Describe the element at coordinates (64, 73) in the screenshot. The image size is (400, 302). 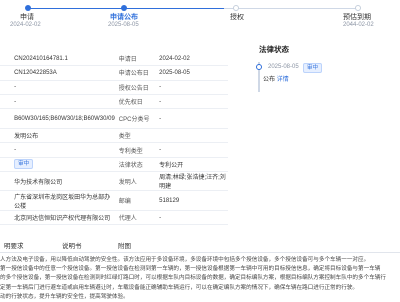
I see `row-value: CN120422853A` at that location.